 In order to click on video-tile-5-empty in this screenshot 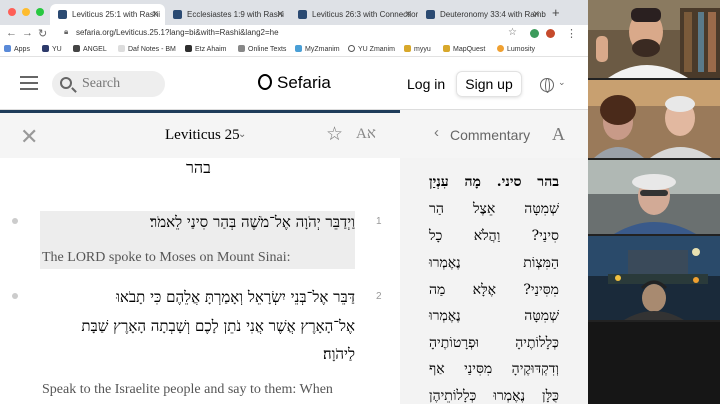, I will do `click(654, 363)`.